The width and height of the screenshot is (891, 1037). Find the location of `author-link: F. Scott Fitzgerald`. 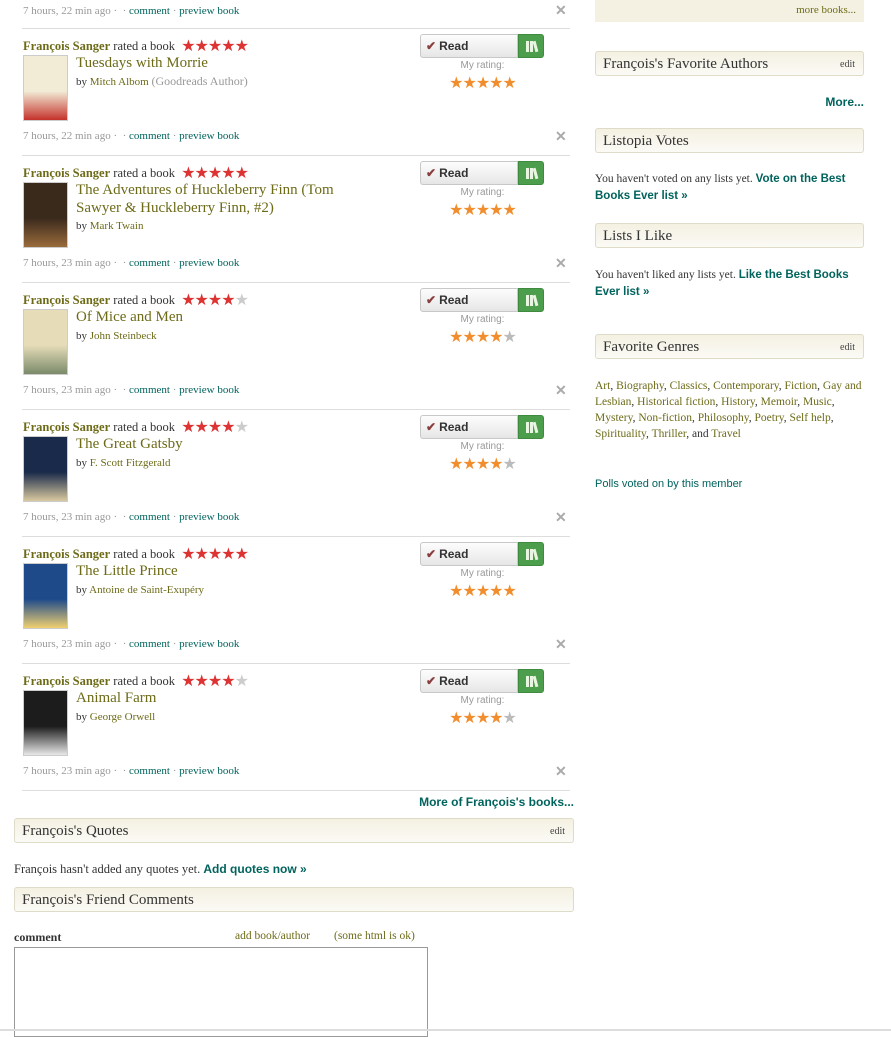

author-link: F. Scott Fitzgerald is located at coordinates (130, 463).